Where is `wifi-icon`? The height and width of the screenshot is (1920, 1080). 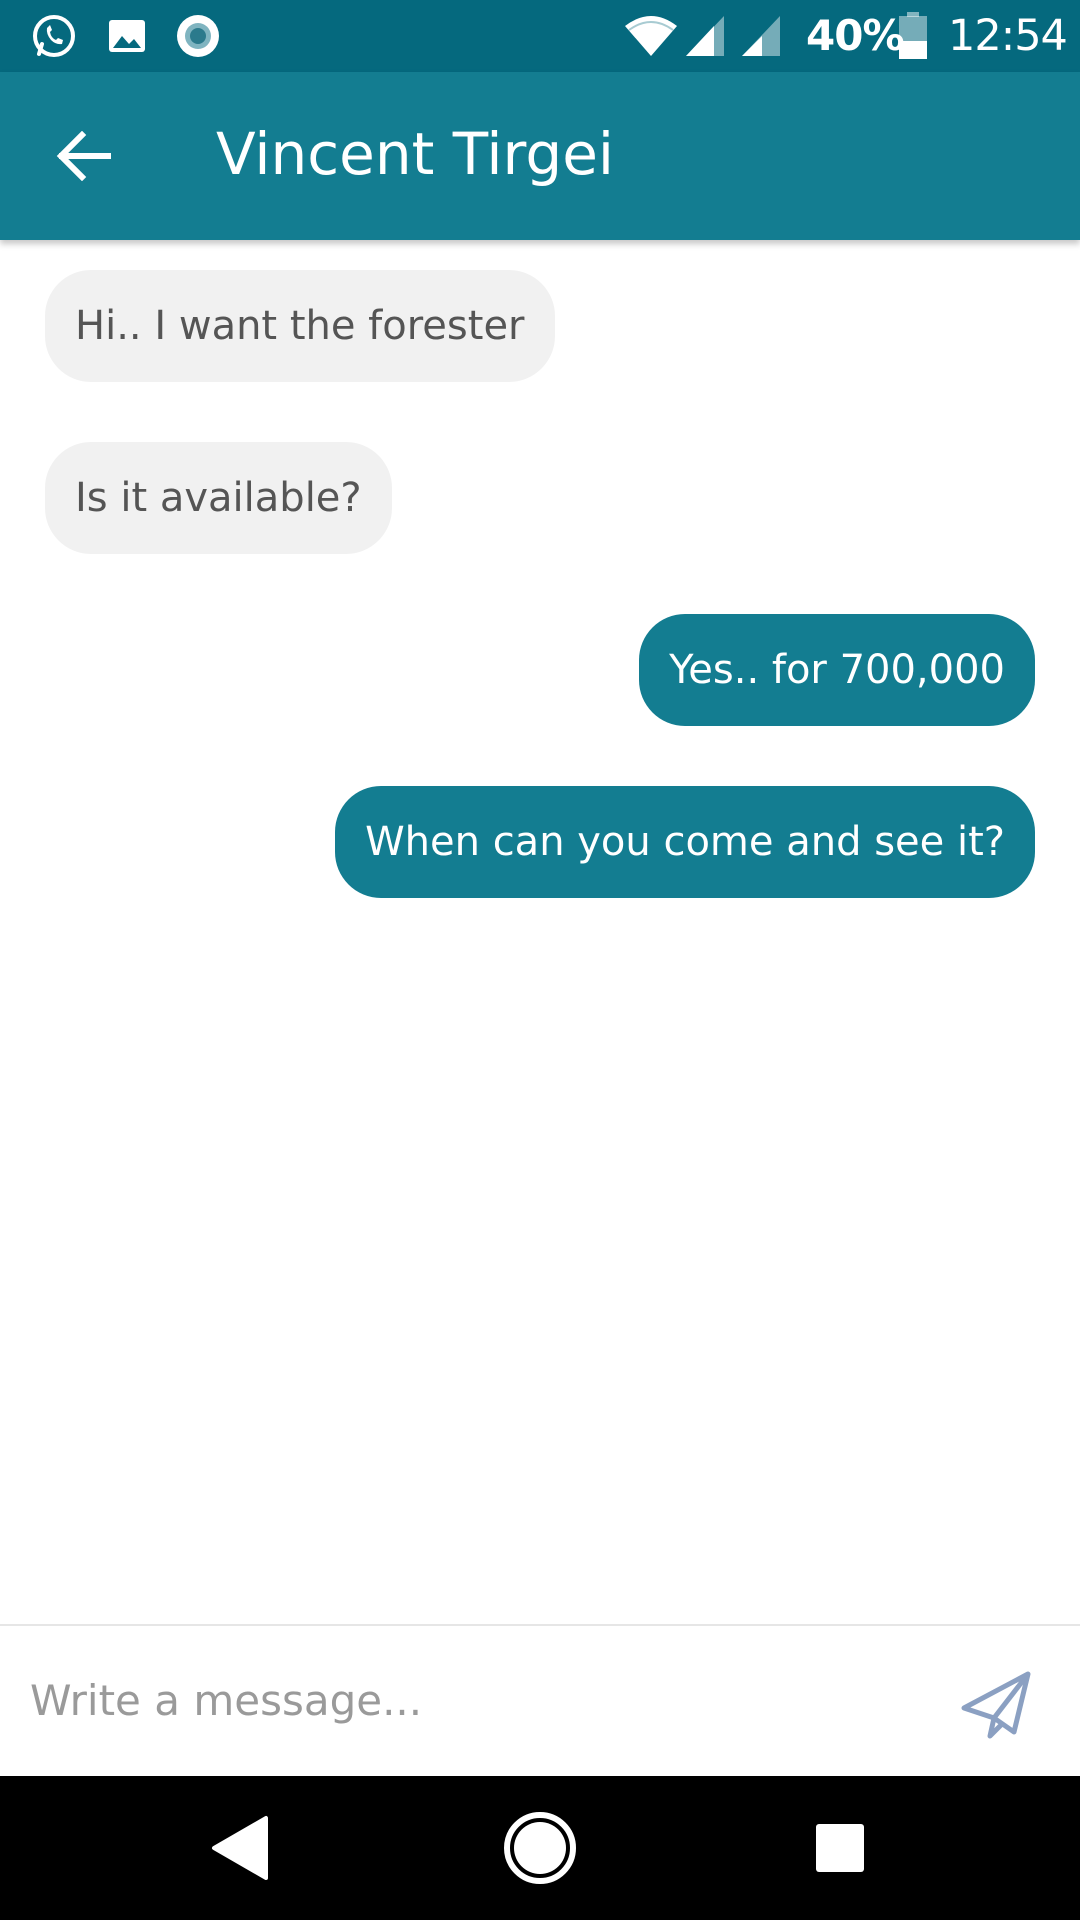 wifi-icon is located at coordinates (651, 36).